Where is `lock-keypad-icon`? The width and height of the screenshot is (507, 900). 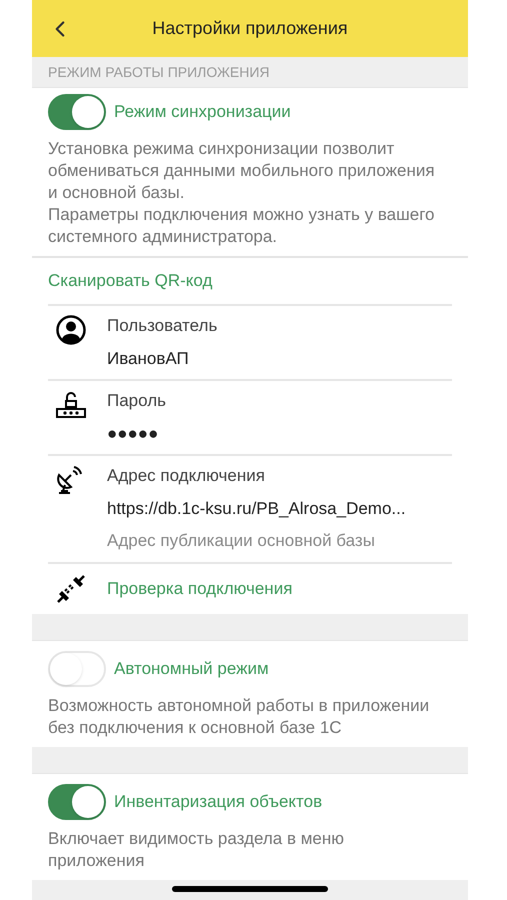
lock-keypad-icon is located at coordinates (71, 404).